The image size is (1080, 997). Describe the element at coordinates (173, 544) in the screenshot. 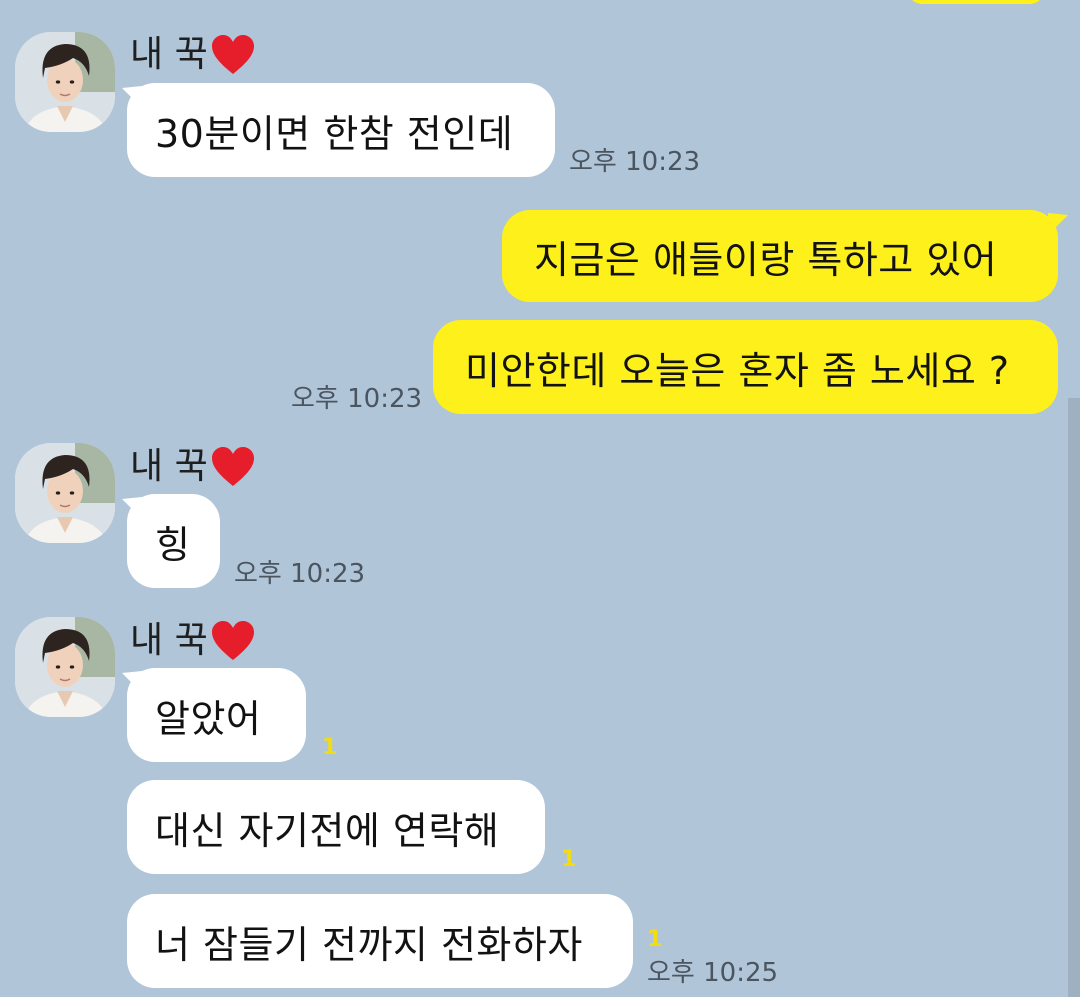

I see `message-text: 힝` at that location.